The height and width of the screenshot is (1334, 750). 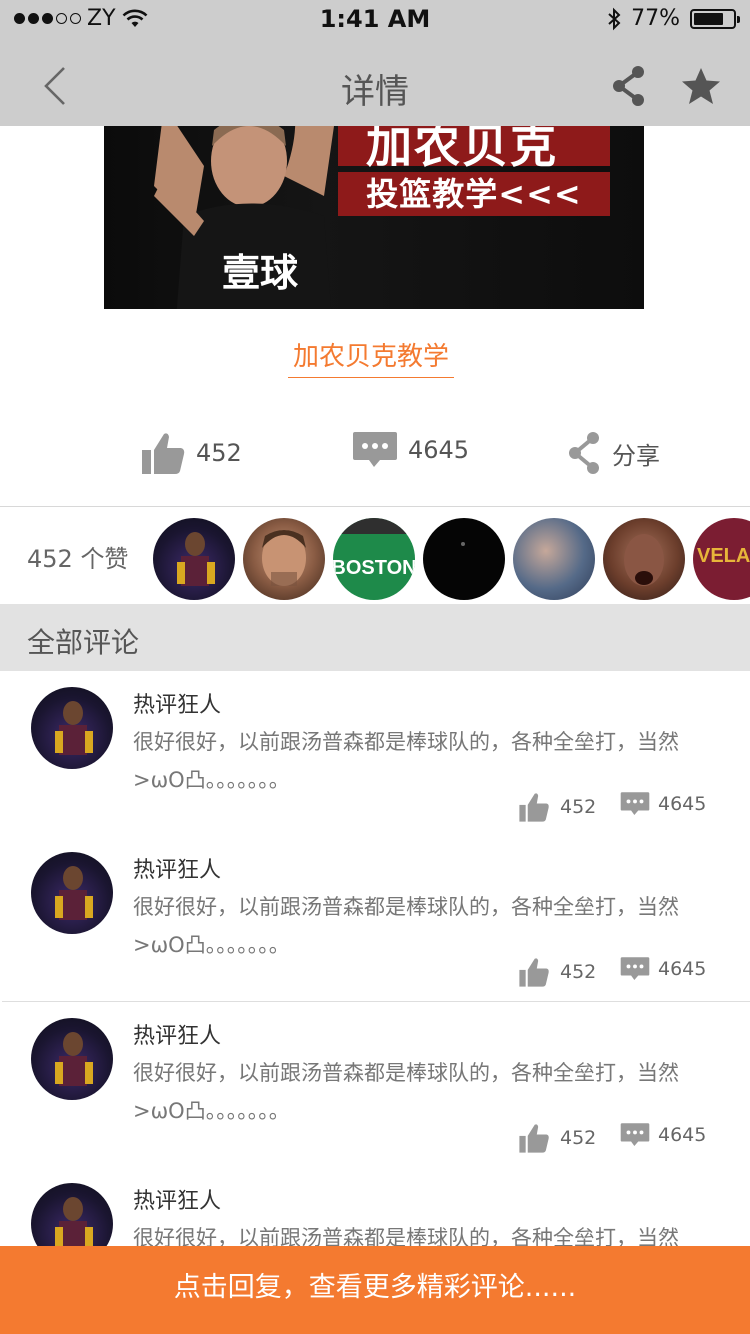 I want to click on like-count: 452, so click(x=219, y=453).